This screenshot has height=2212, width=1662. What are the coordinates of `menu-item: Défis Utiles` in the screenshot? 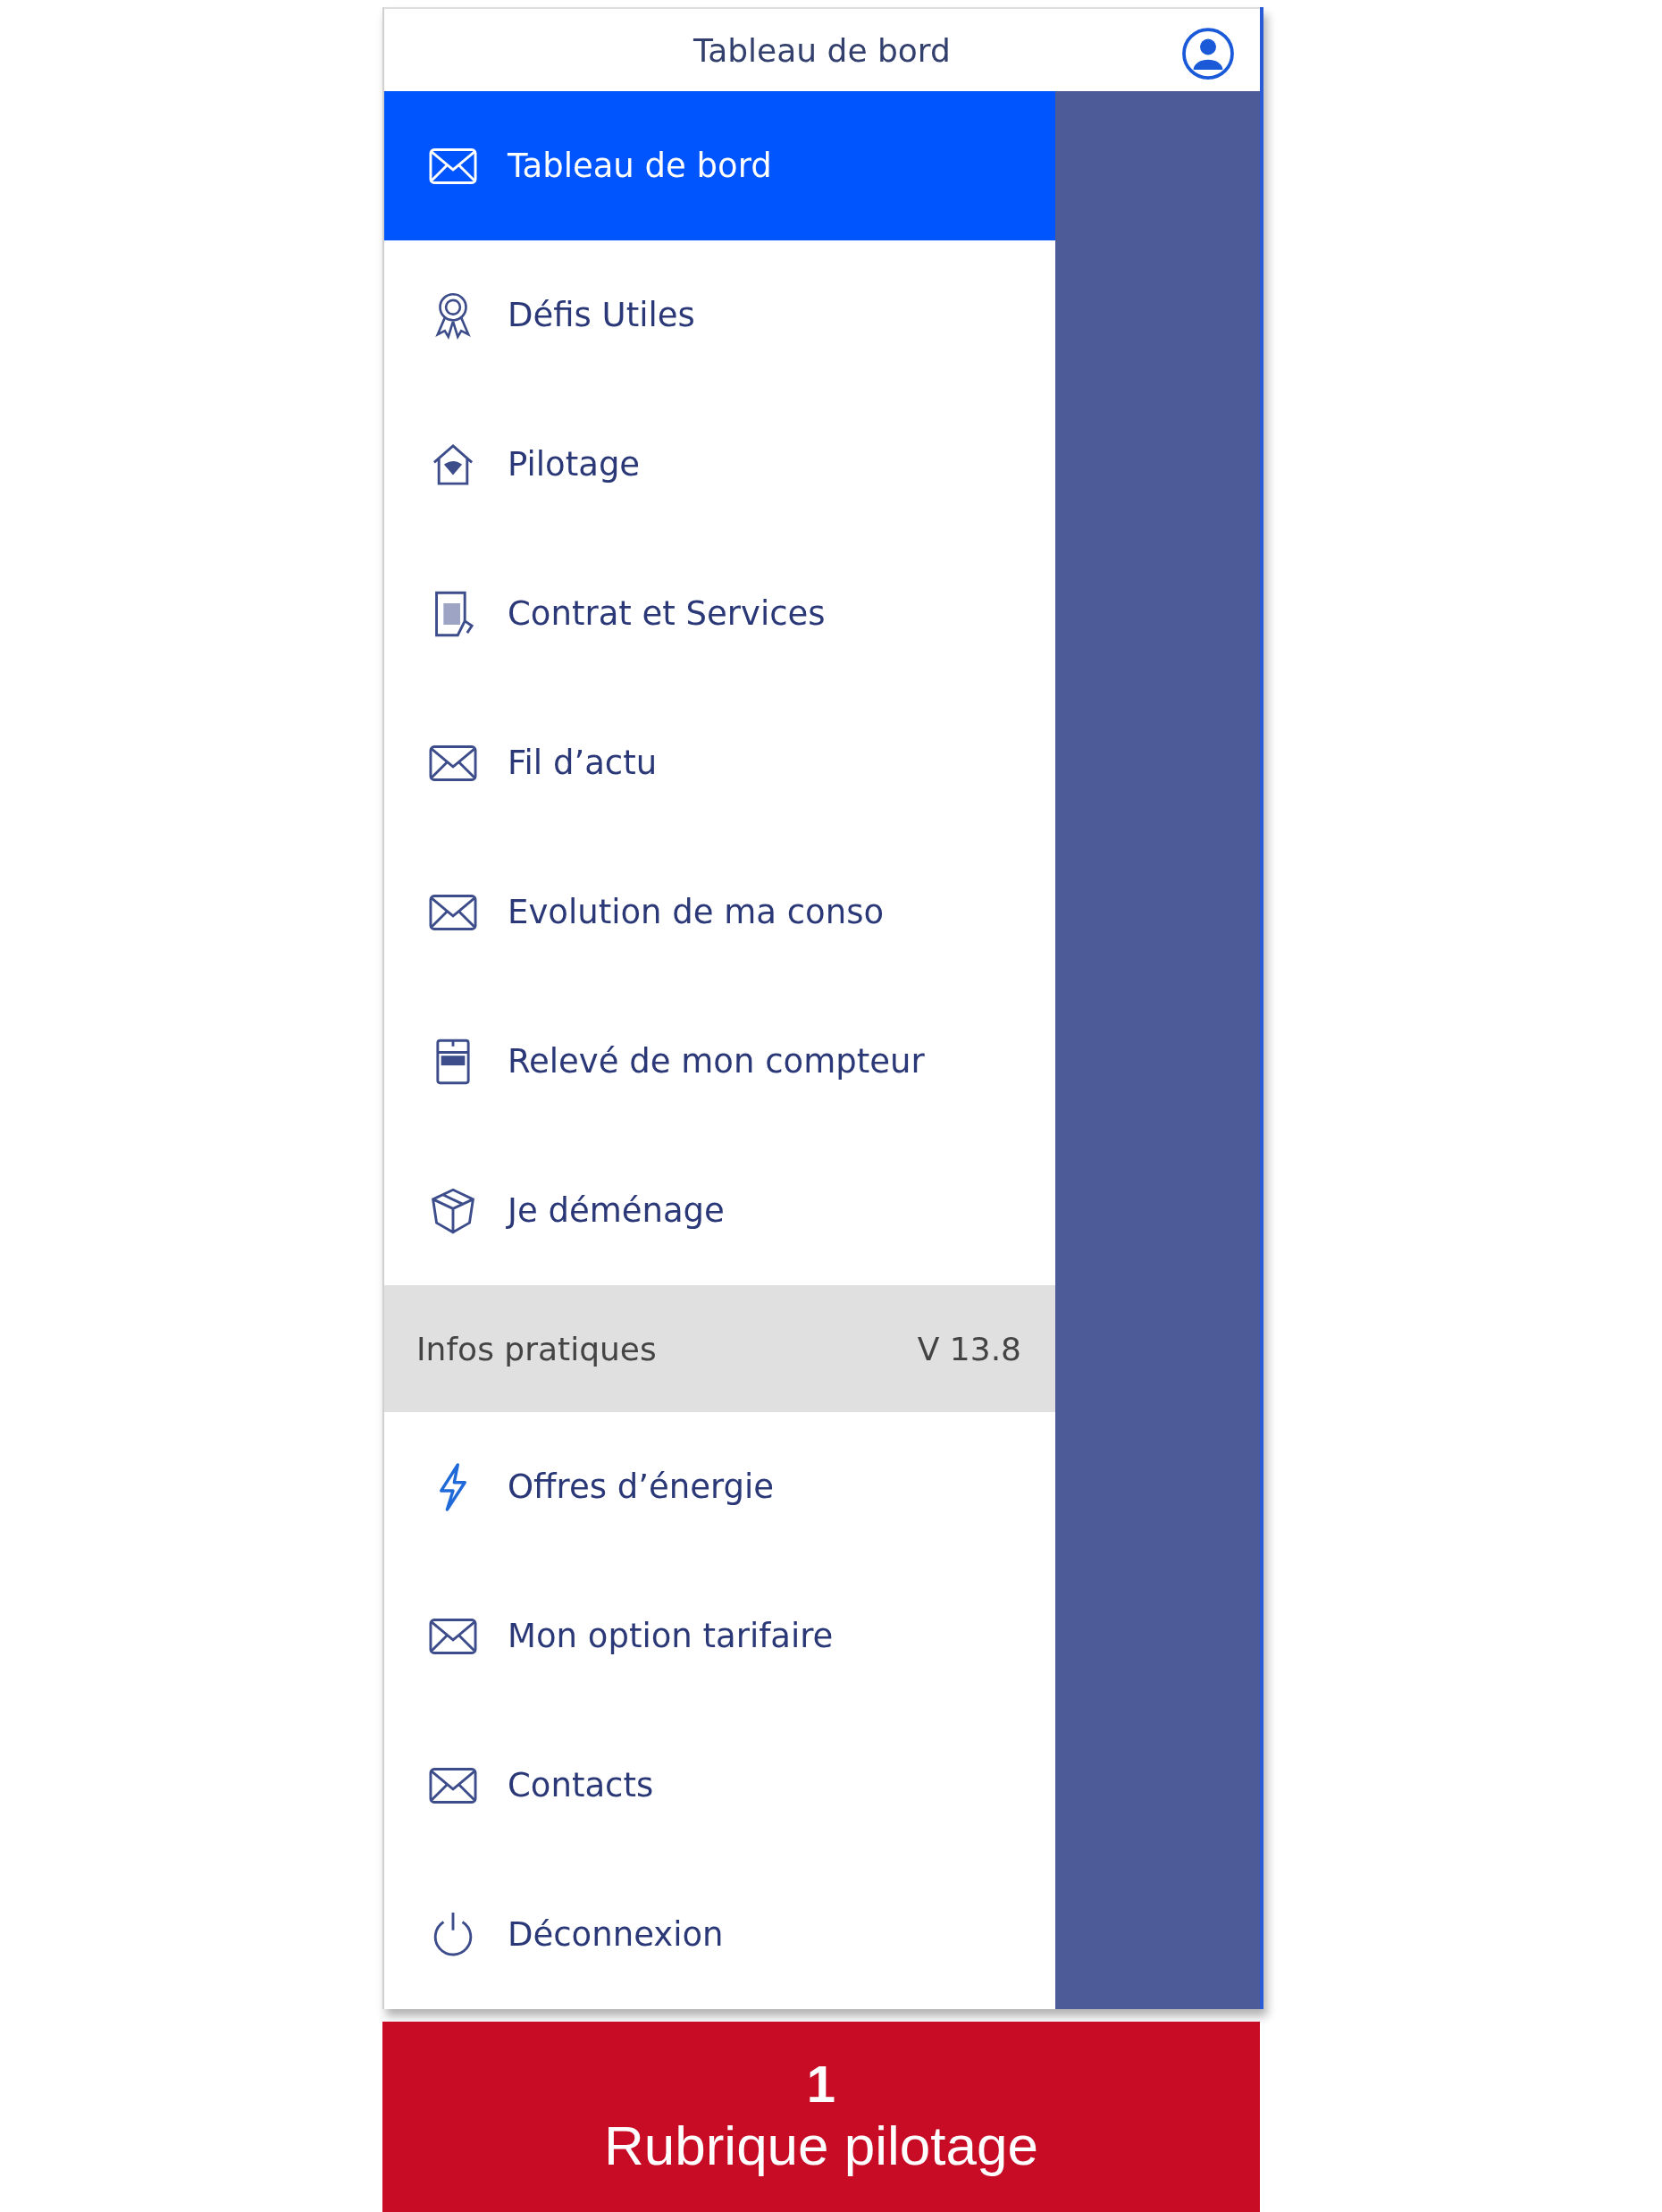 It's located at (719, 315).